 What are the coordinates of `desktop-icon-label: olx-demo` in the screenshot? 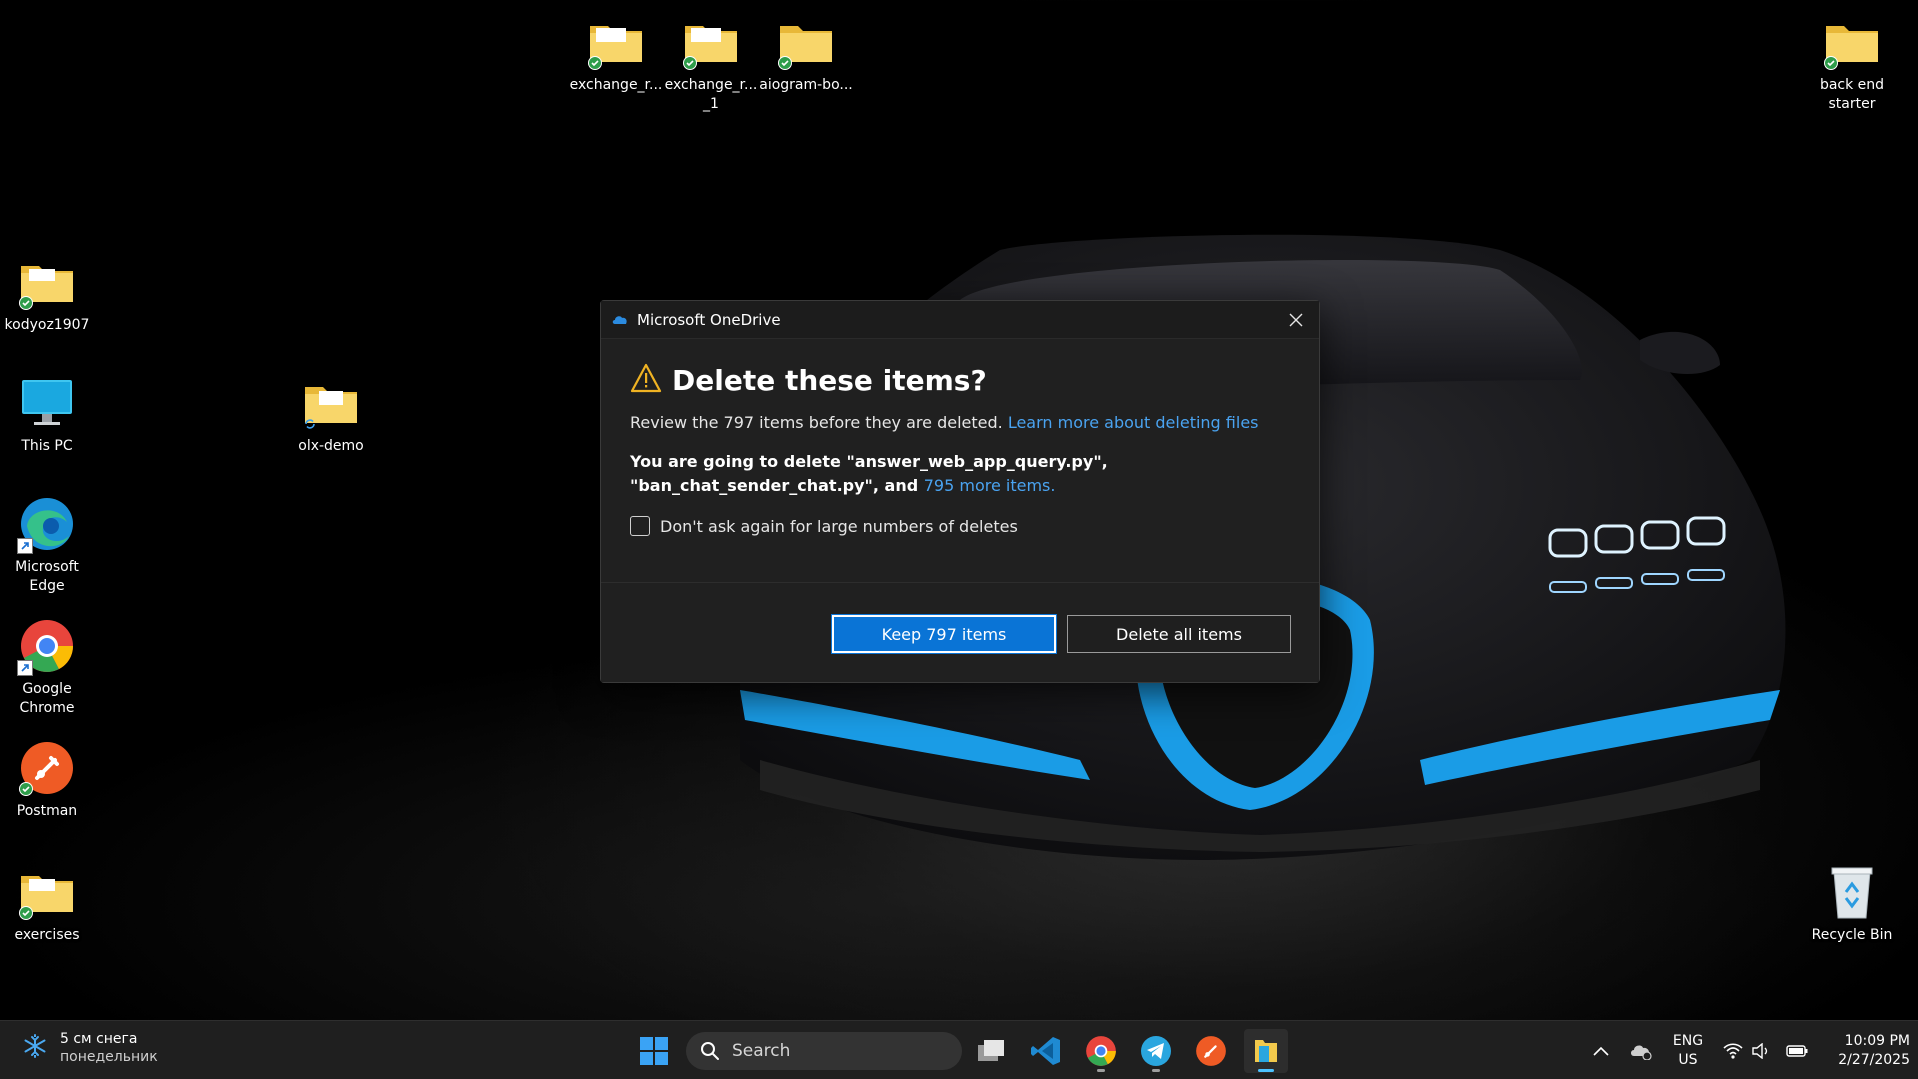 It's located at (331, 446).